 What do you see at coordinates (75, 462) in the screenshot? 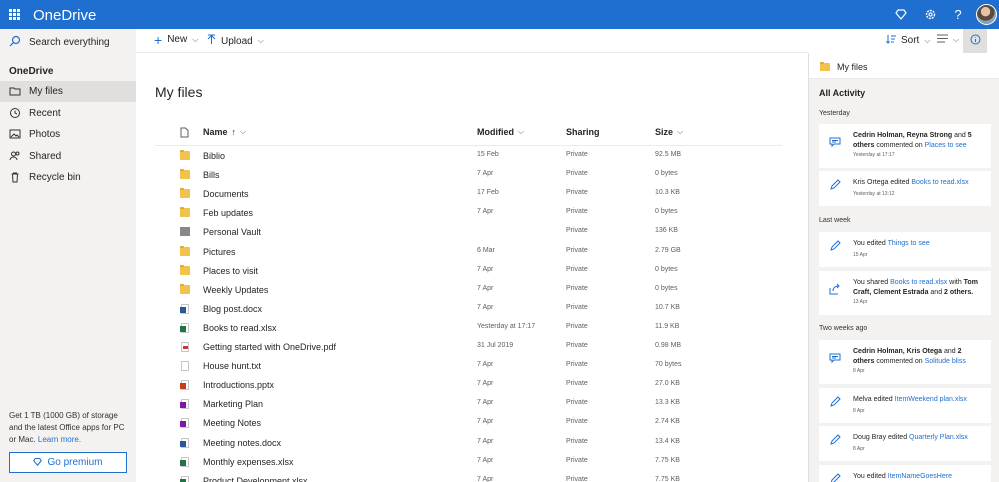
I see `go-premium-label: Go premium` at bounding box center [75, 462].